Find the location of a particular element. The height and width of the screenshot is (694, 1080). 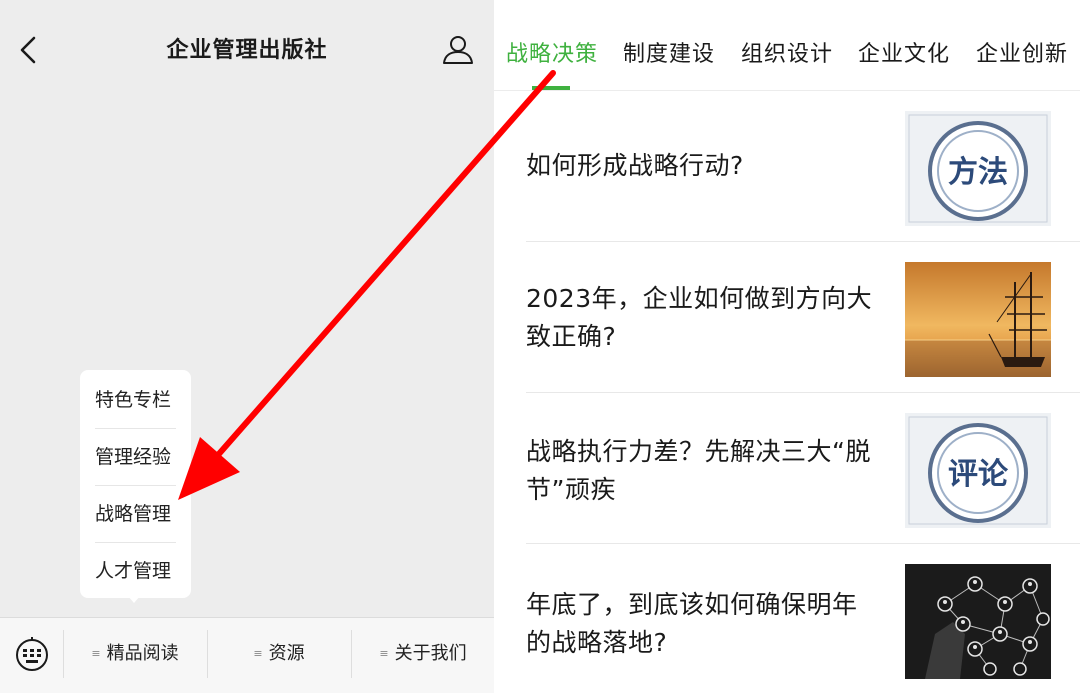

tab-innovation: 企业创新 is located at coordinates (1022, 52).